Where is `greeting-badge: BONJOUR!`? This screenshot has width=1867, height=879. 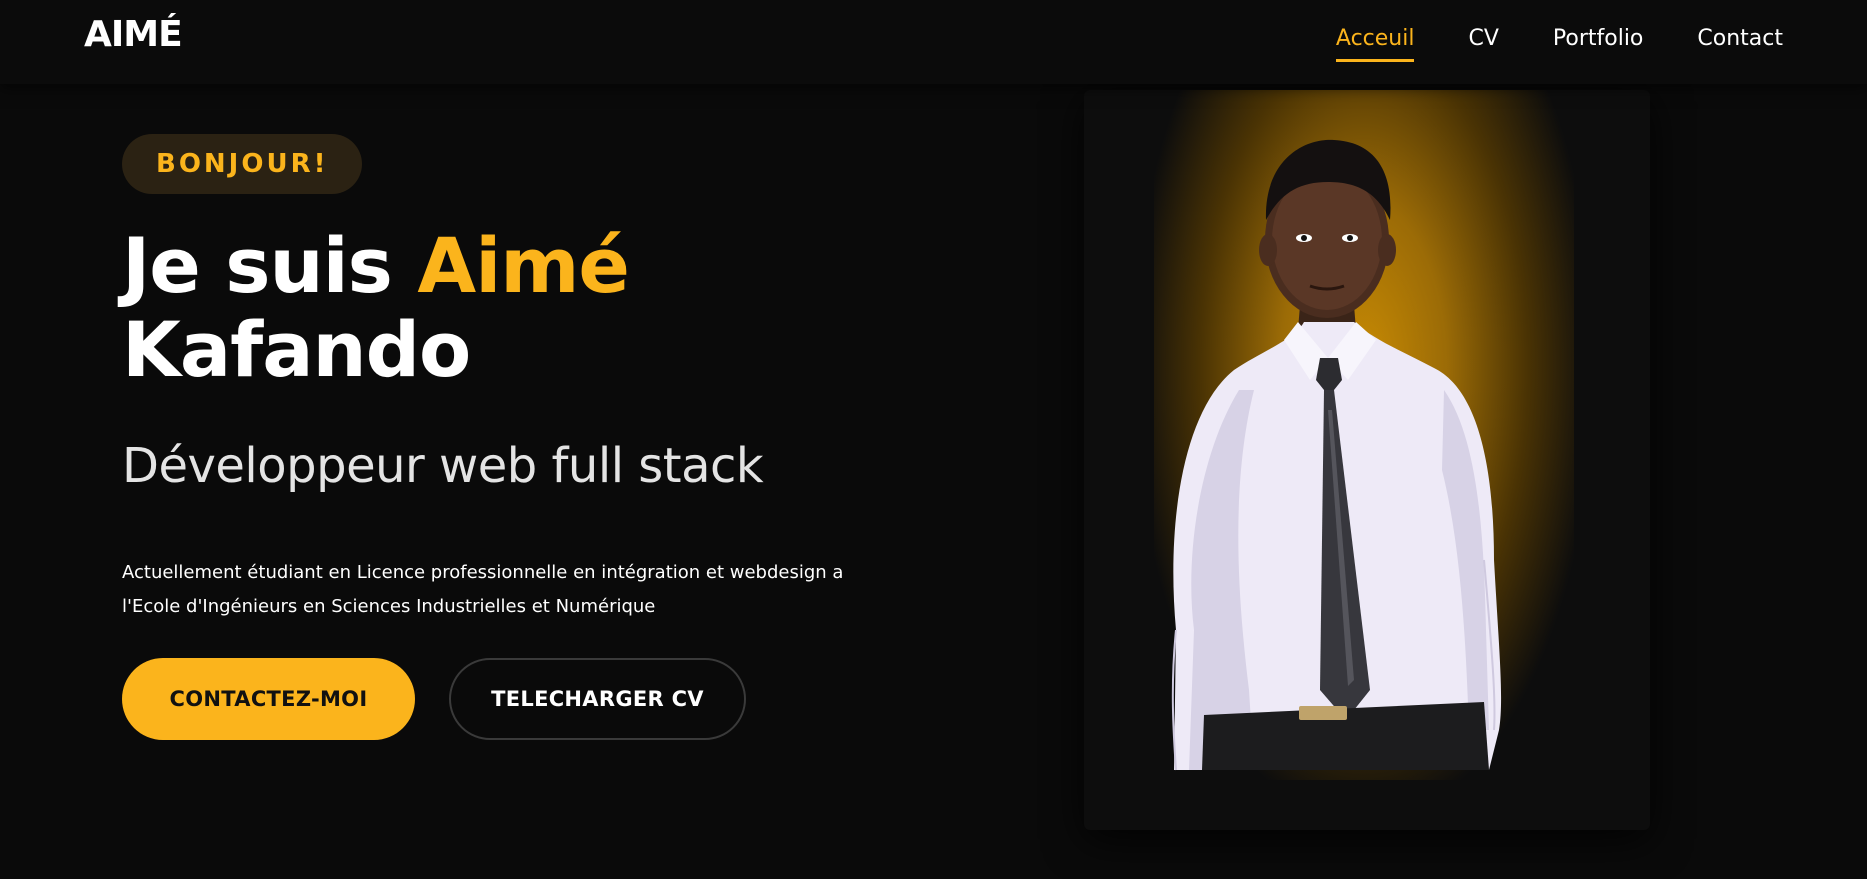 greeting-badge: BONJOUR! is located at coordinates (242, 164).